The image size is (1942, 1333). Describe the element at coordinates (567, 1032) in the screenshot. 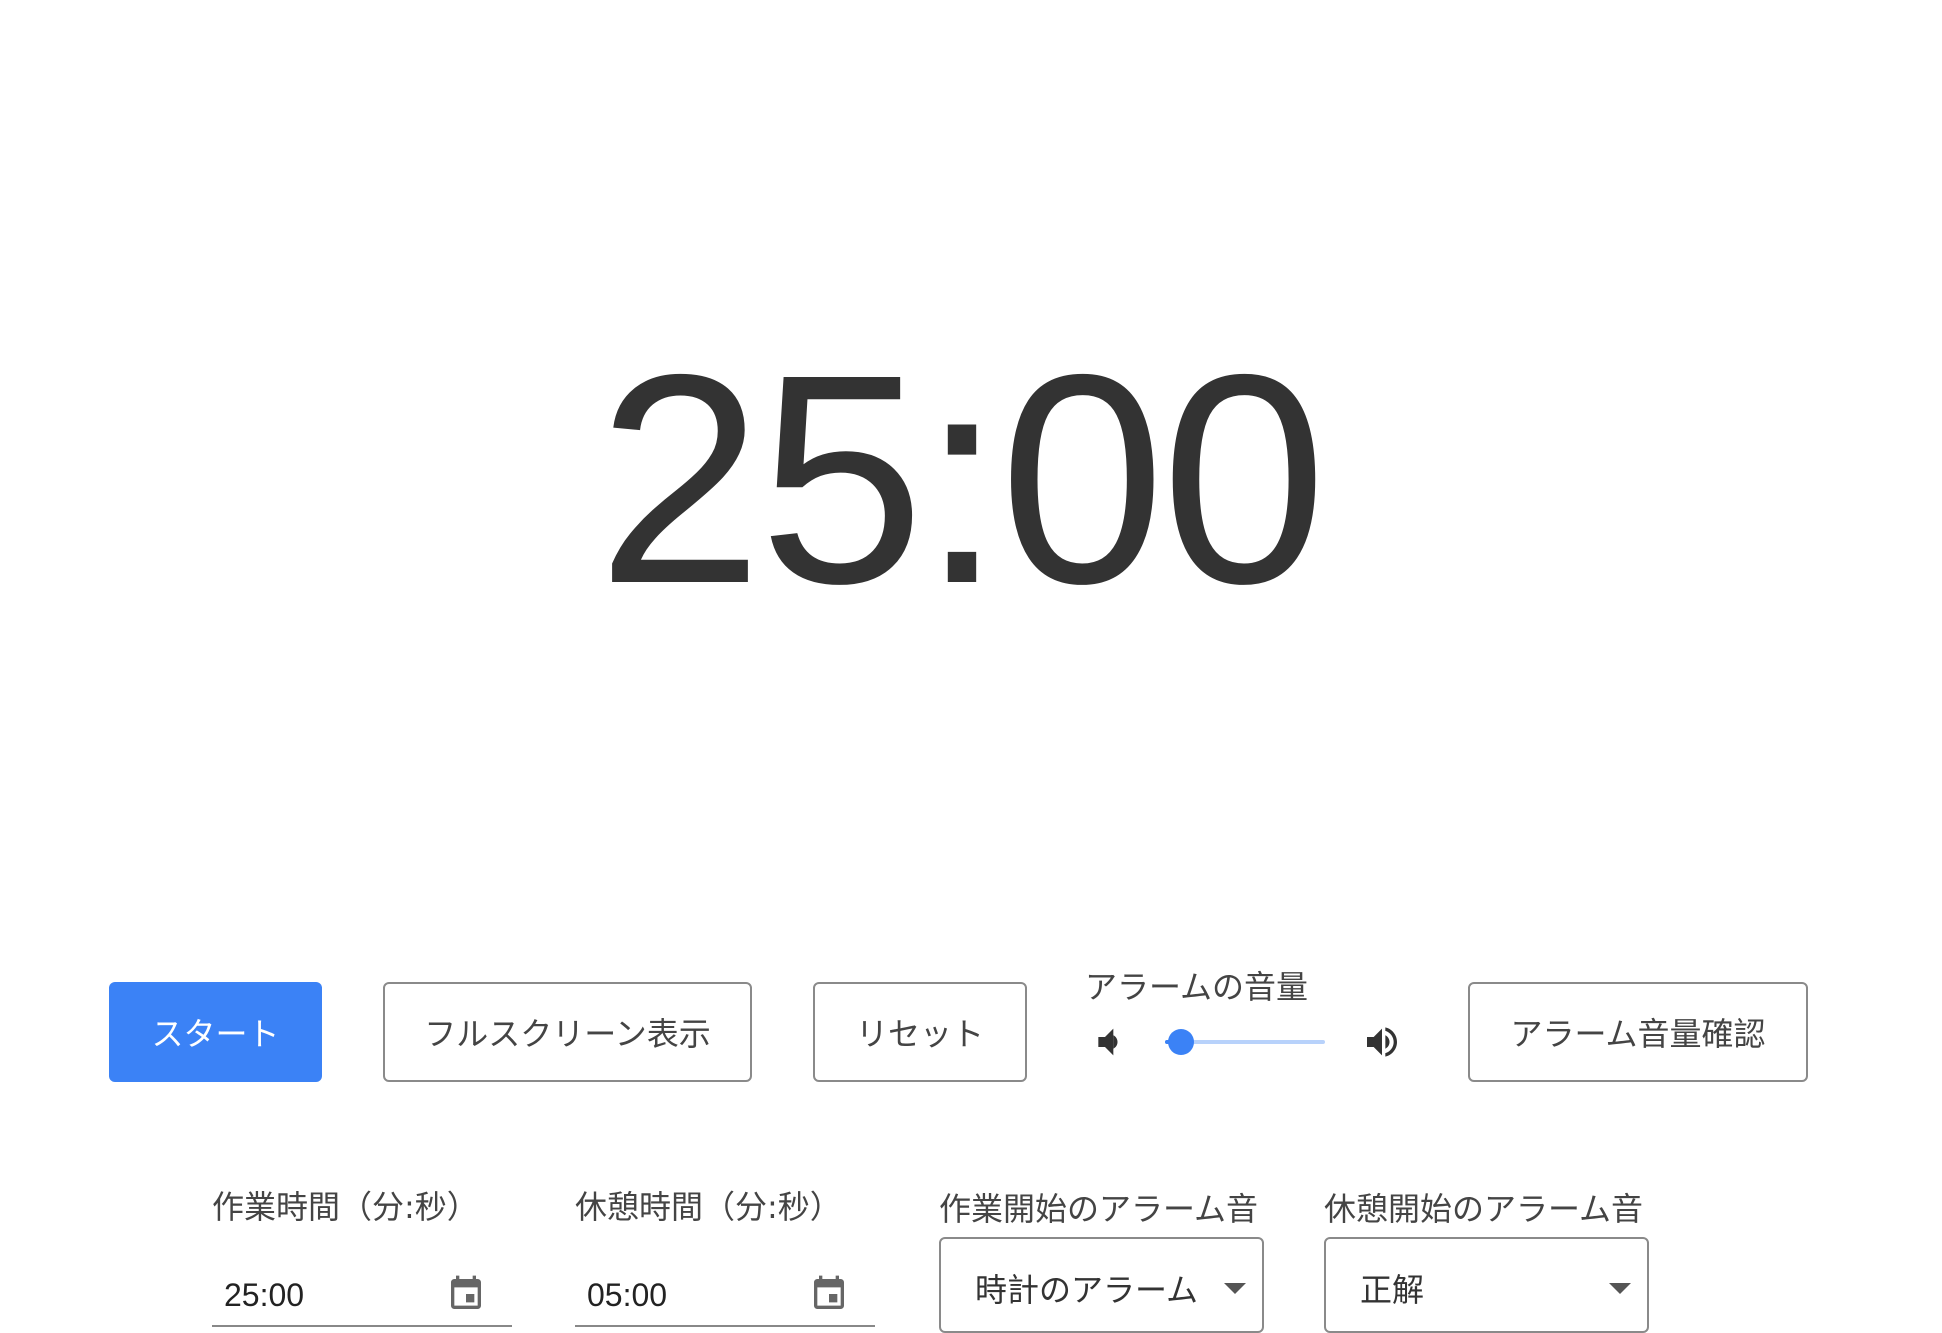

I see `fullscreen-button: フルスクリーン表示` at that location.